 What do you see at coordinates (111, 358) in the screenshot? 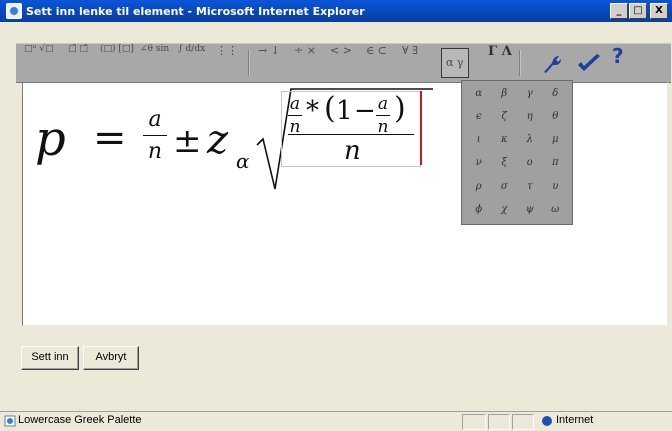
I see `cancel-button: Avbryt` at bounding box center [111, 358].